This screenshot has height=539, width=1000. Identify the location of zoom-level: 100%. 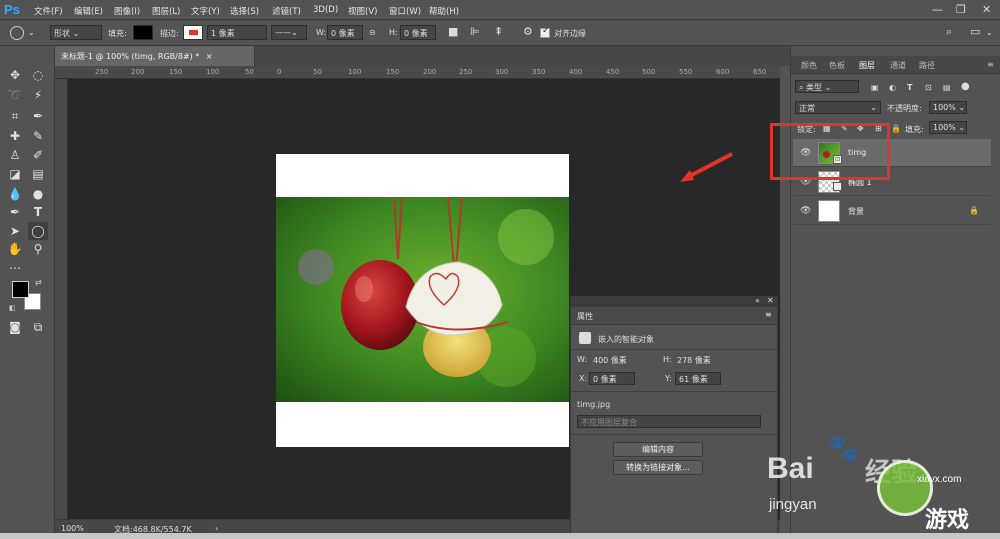
(72, 528).